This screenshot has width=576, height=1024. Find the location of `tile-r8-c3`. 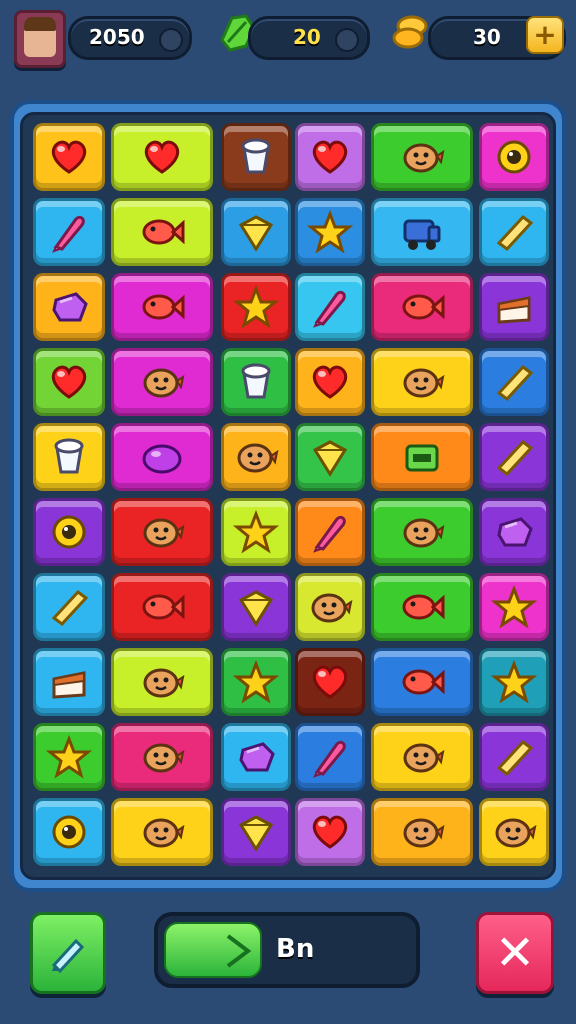

tile-r8-c3 is located at coordinates (256, 682).